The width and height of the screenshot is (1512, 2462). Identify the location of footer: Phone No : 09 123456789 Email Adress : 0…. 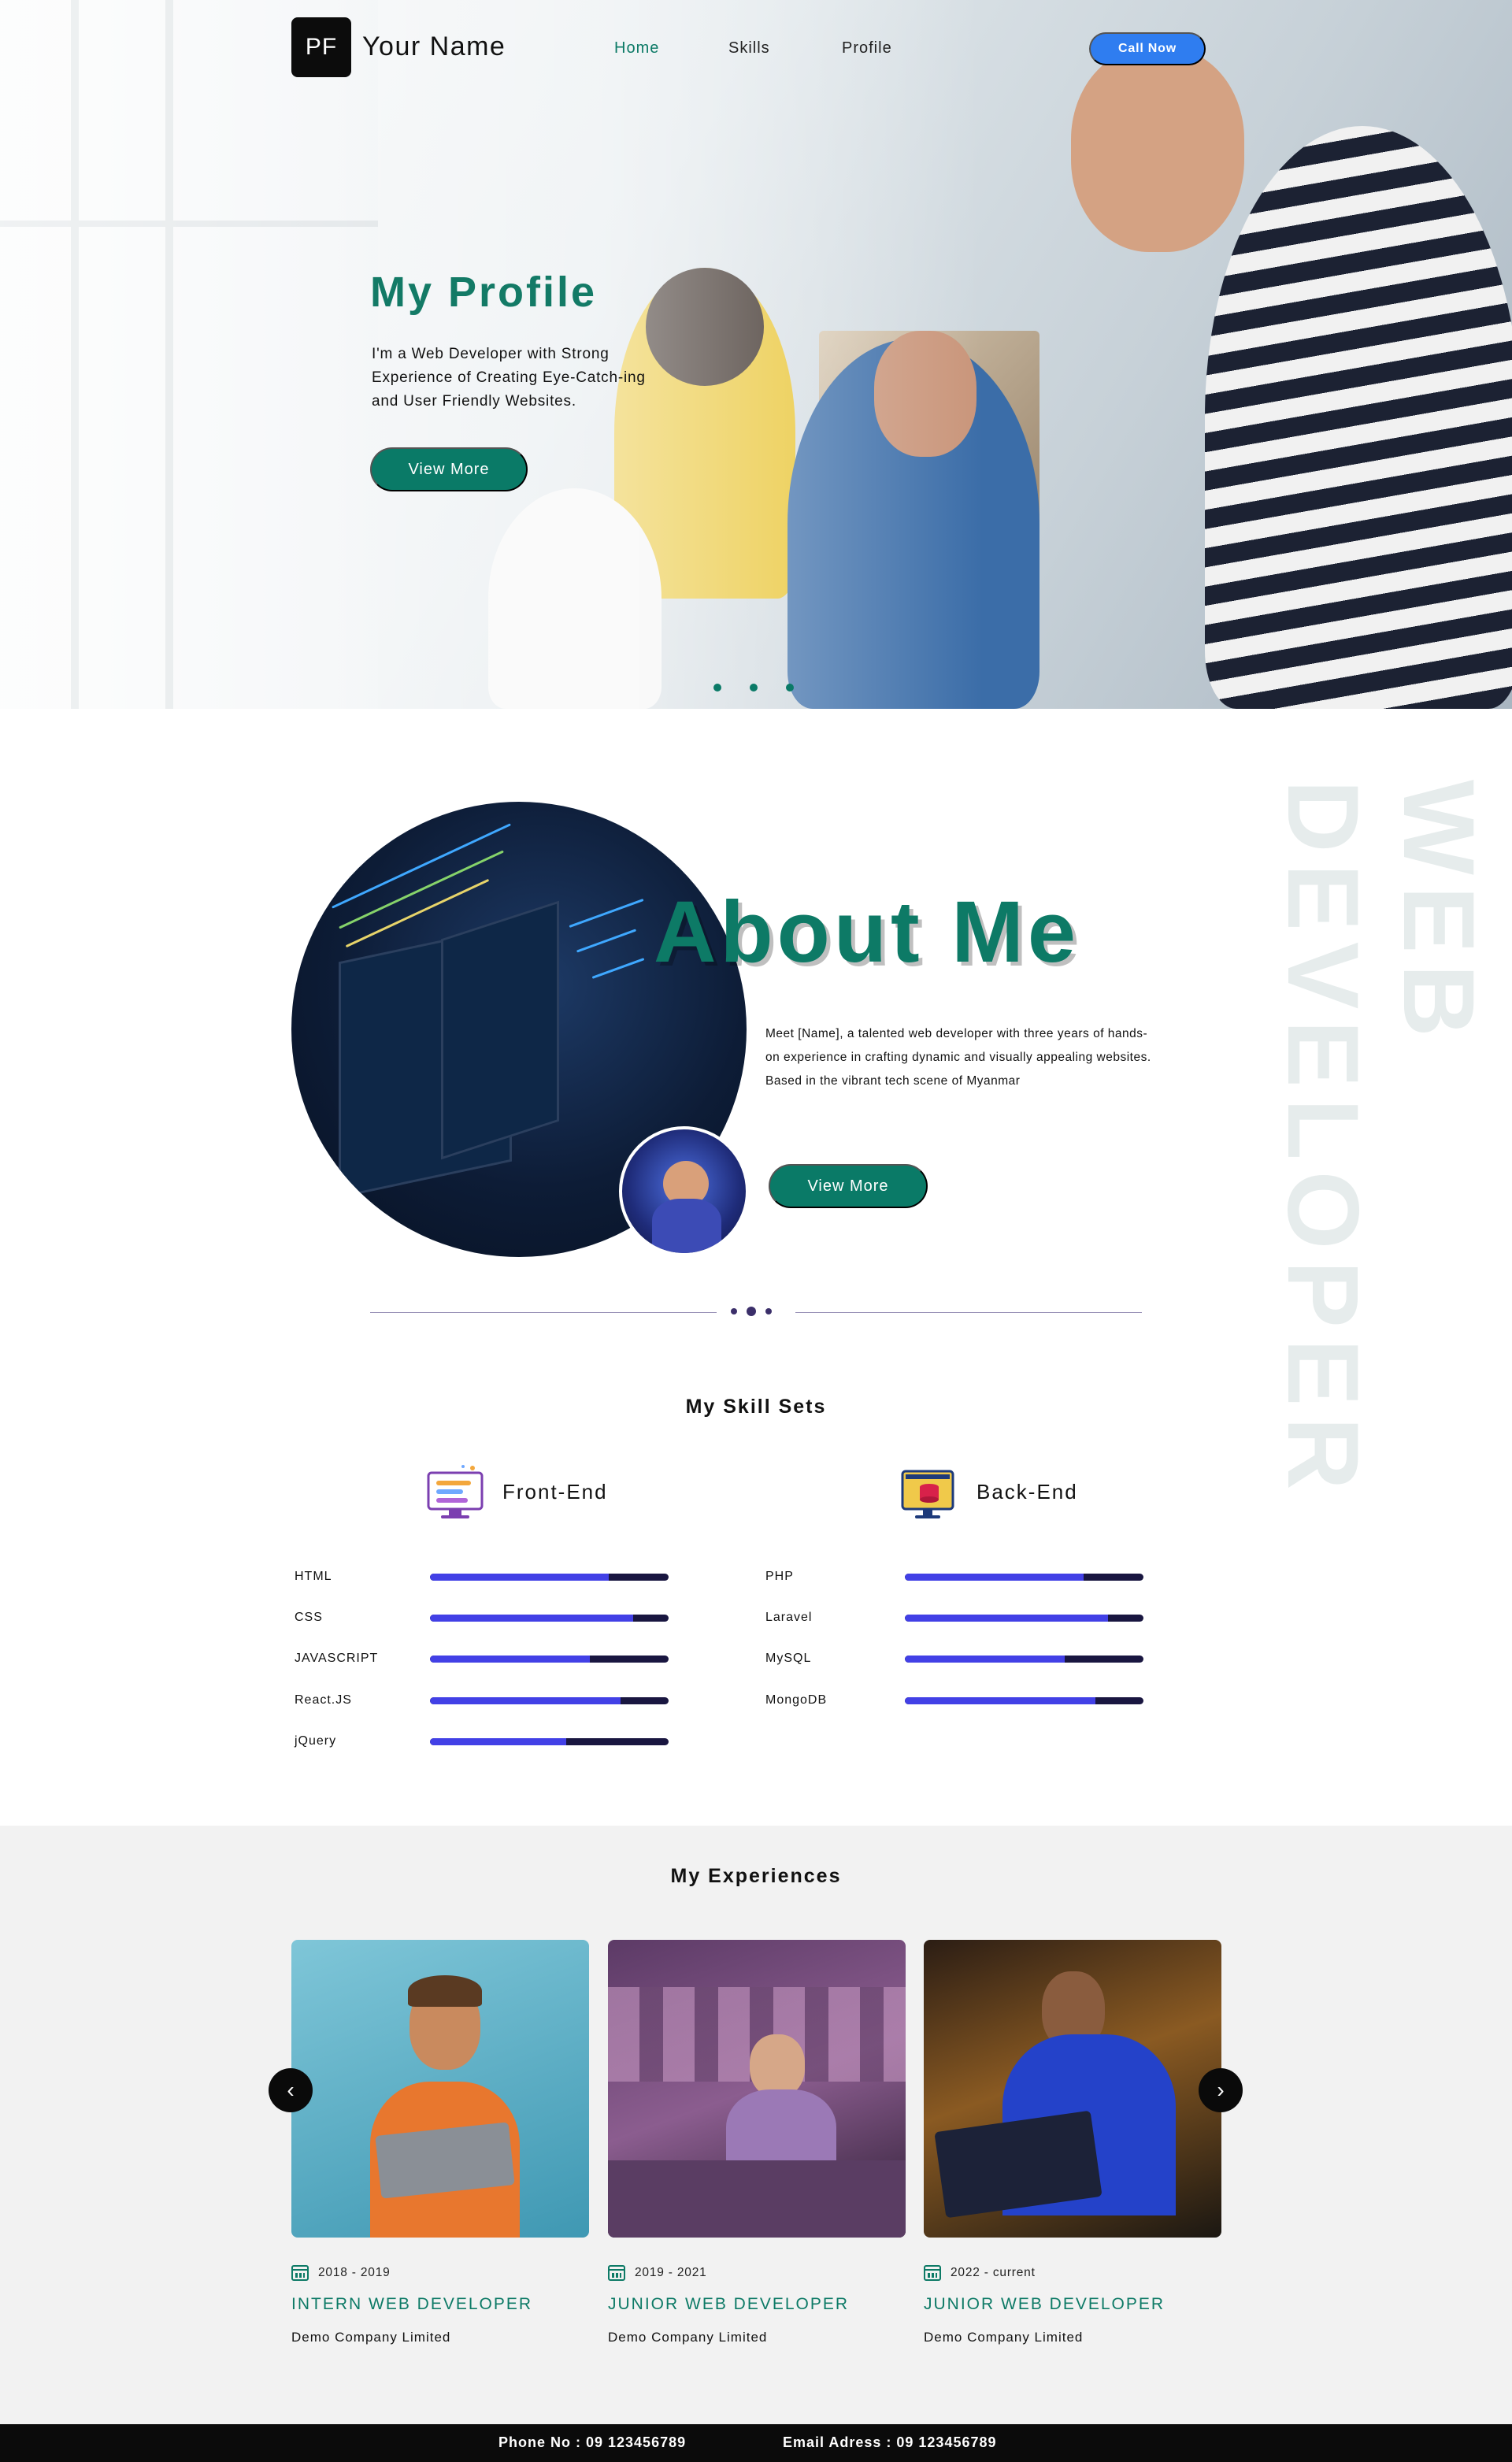
(756, 2443).